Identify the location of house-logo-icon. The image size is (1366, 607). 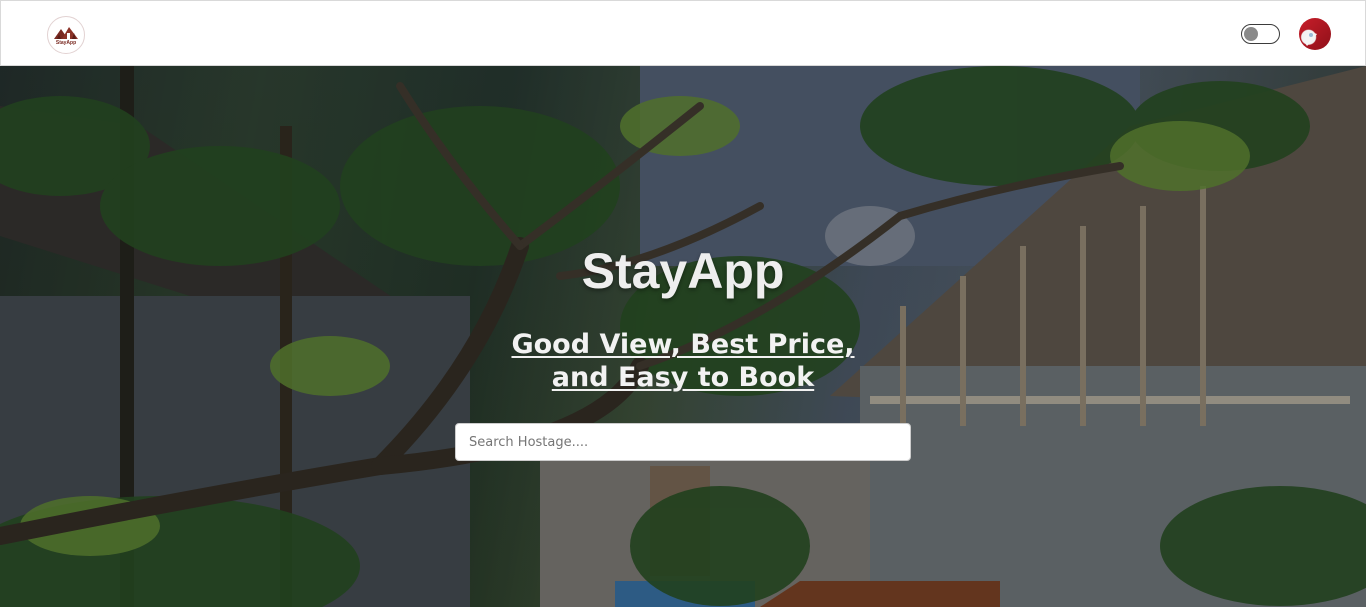
(66, 33).